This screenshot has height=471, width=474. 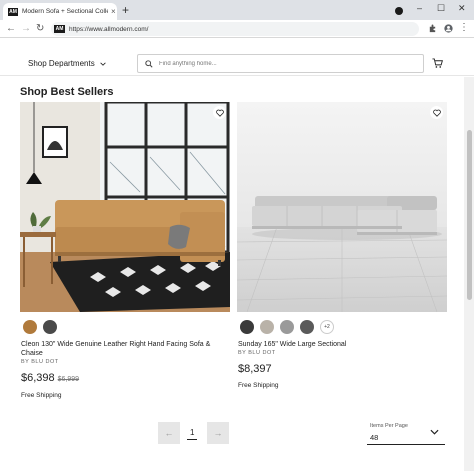 What do you see at coordinates (38, 378) in the screenshot?
I see `product-price: $6,398` at bounding box center [38, 378].